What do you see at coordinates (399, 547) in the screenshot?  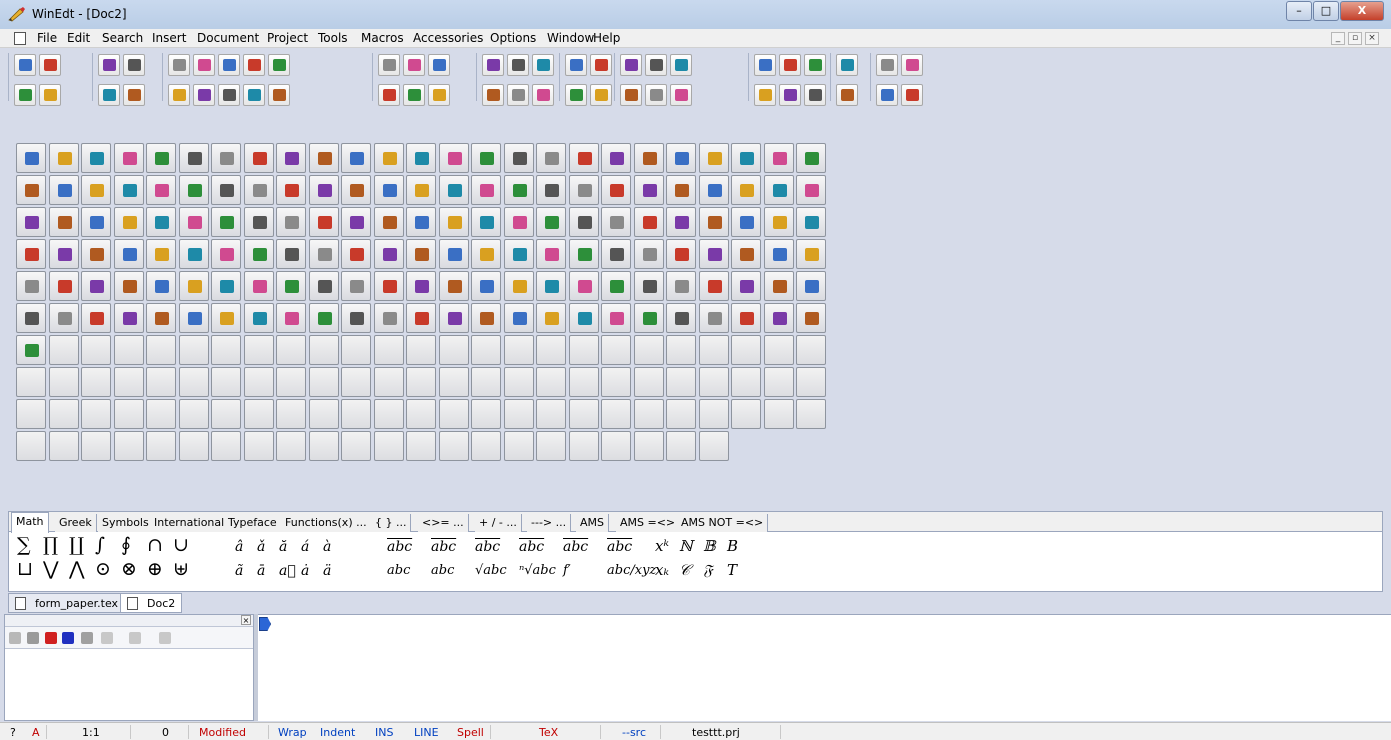 I see `palette-wide-accent: abc` at bounding box center [399, 547].